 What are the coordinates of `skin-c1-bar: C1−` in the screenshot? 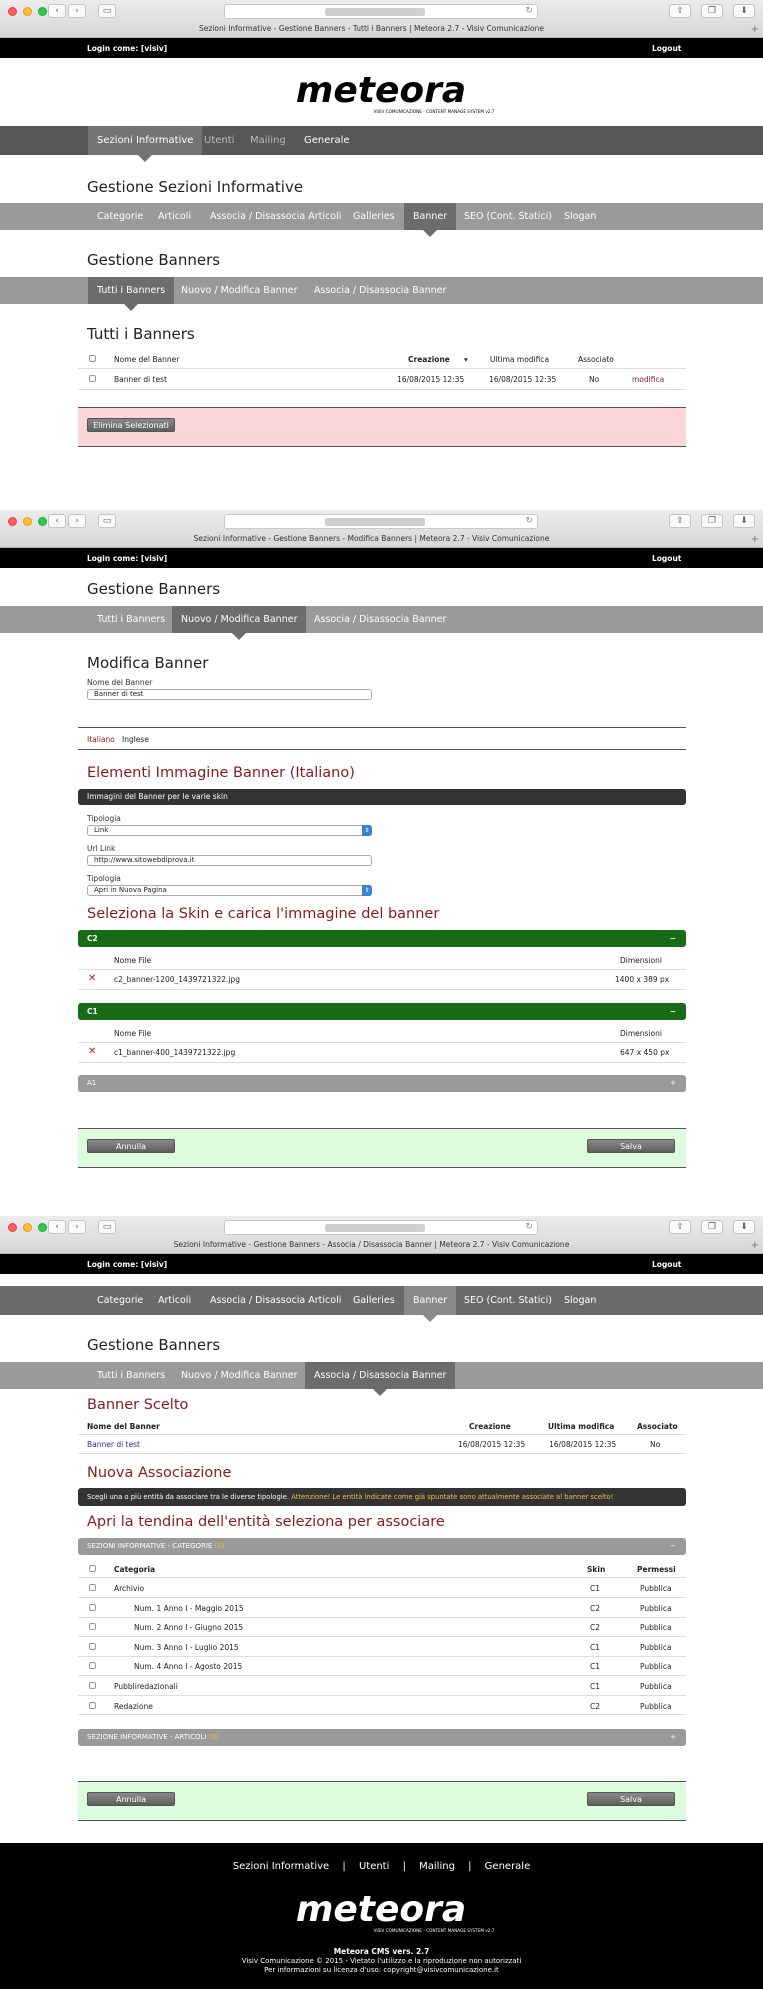 It's located at (382, 1011).